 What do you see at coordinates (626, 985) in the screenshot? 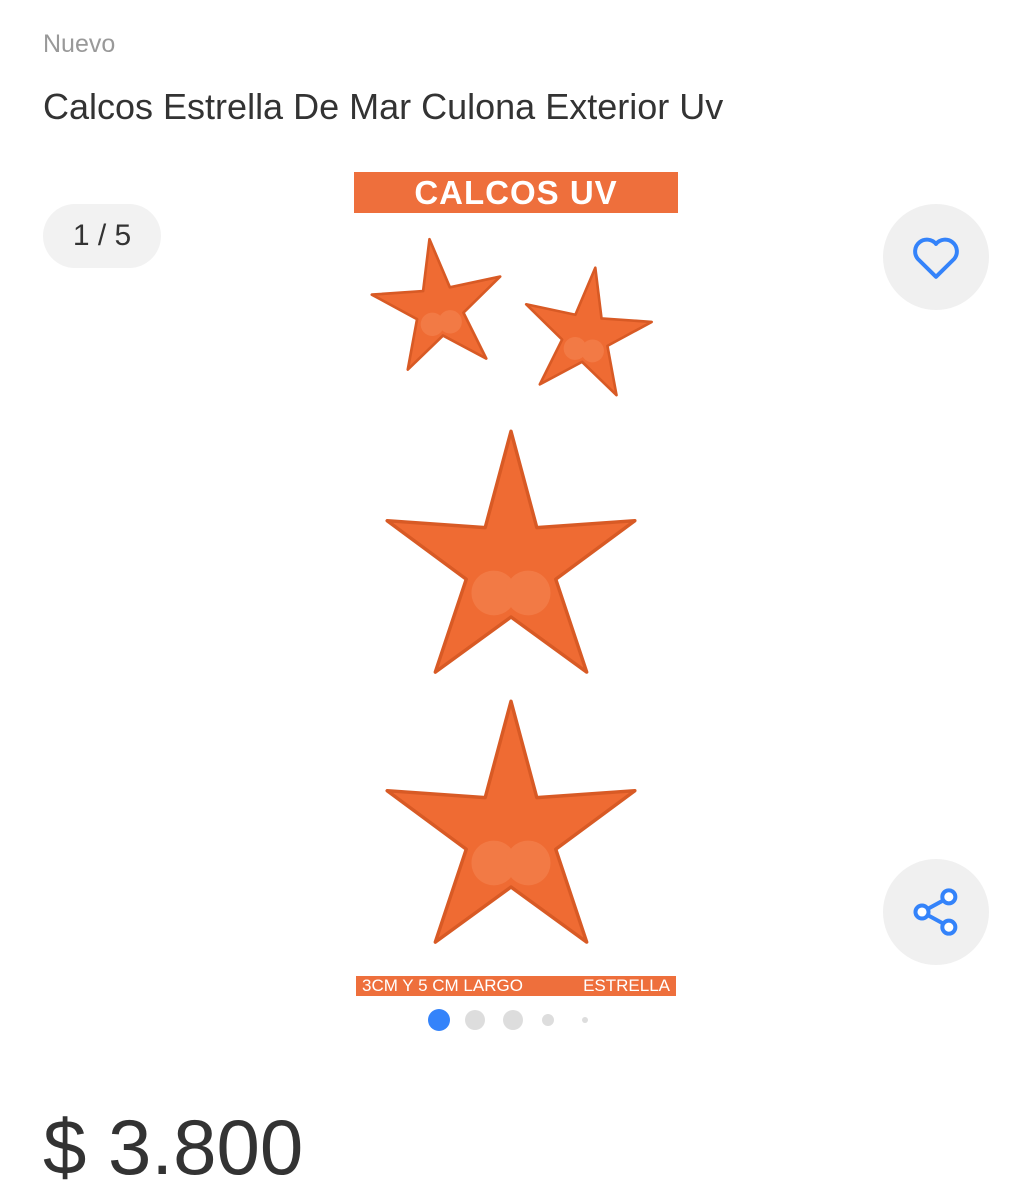
I see `image-footer-type: ESTRELLA` at bounding box center [626, 985].